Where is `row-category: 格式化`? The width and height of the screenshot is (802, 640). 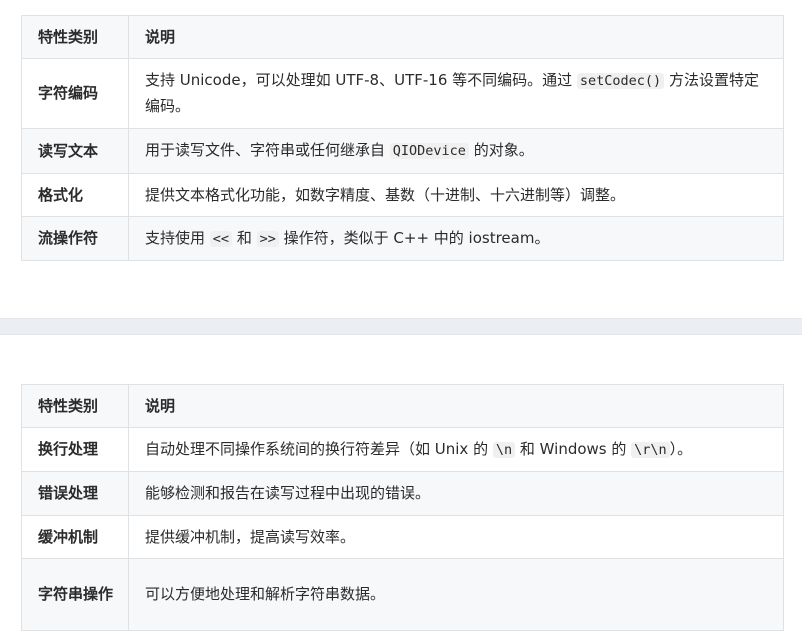 row-category: 格式化 is located at coordinates (75, 195).